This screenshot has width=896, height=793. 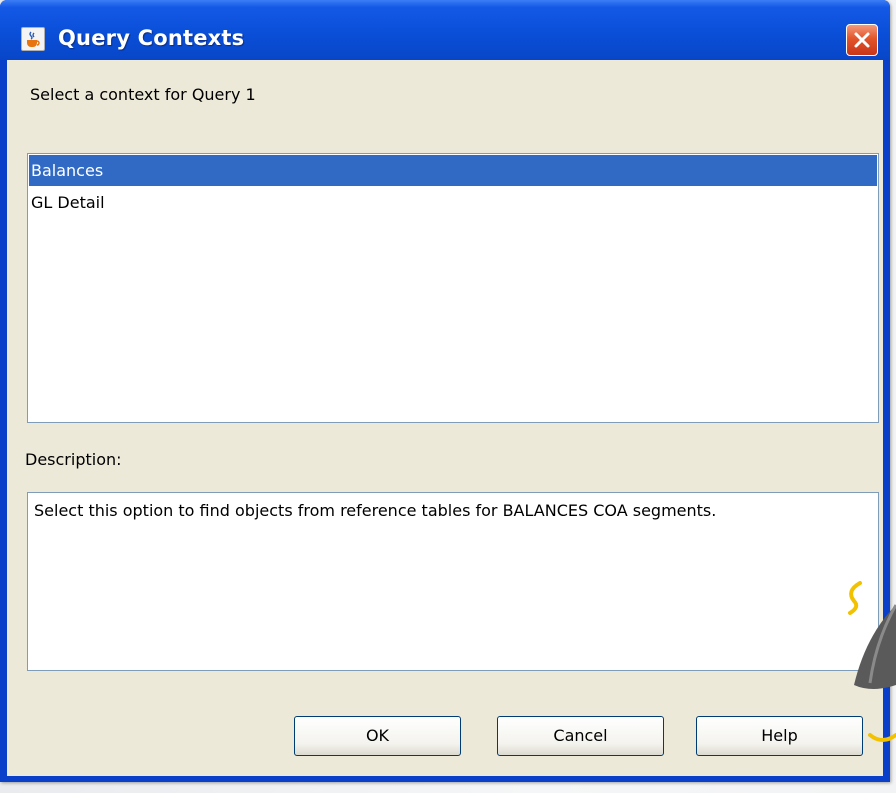 What do you see at coordinates (872, 661) in the screenshot?
I see `decorative-cursor-art` at bounding box center [872, 661].